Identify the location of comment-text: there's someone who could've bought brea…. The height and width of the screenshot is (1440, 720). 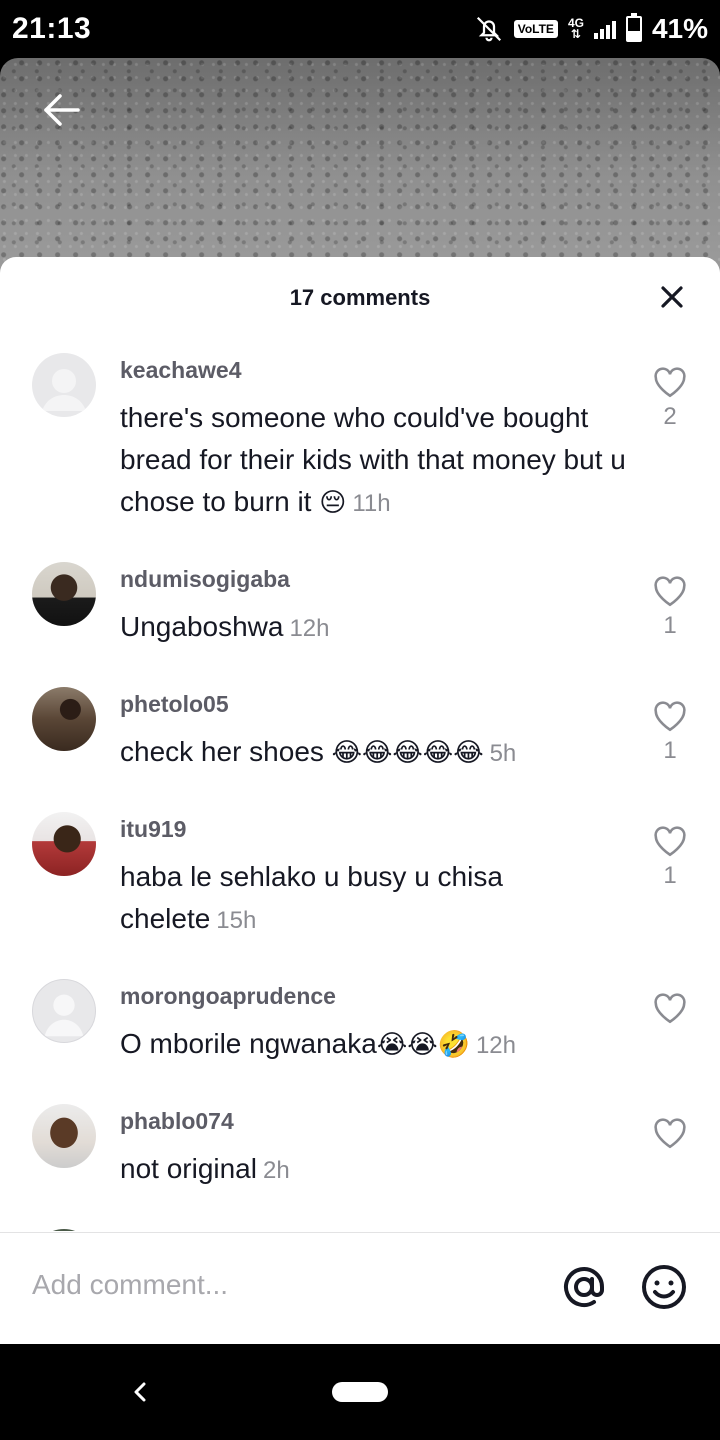
(375, 461).